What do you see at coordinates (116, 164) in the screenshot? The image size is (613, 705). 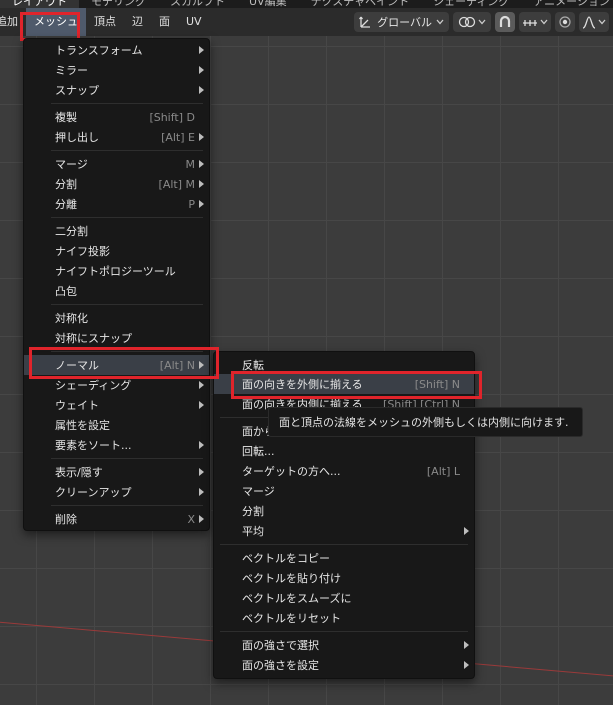 I see `menu-item-merge: マージ M` at bounding box center [116, 164].